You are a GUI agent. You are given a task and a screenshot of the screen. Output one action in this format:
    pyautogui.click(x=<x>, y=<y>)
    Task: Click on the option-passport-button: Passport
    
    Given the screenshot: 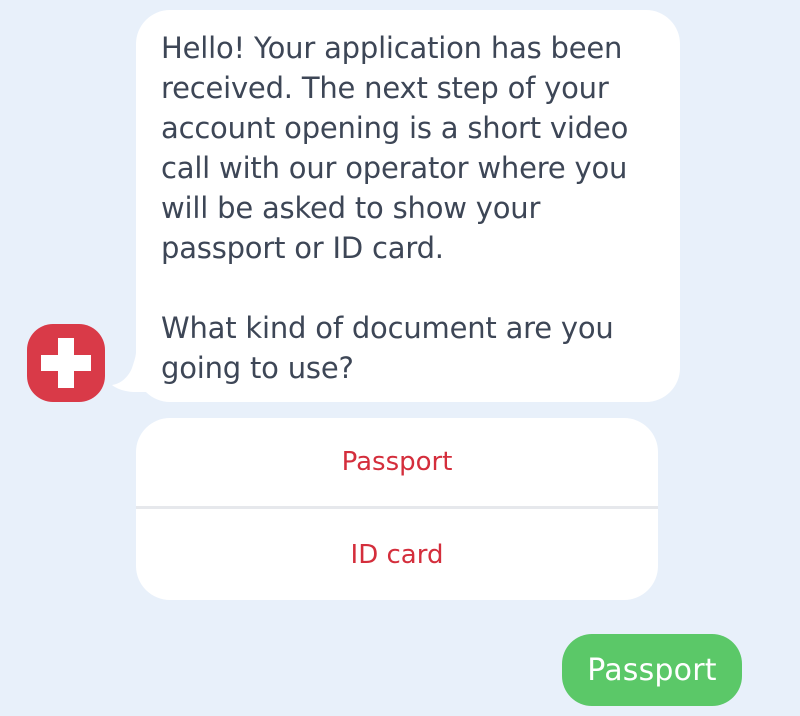 What is the action you would take?
    pyautogui.click(x=397, y=463)
    